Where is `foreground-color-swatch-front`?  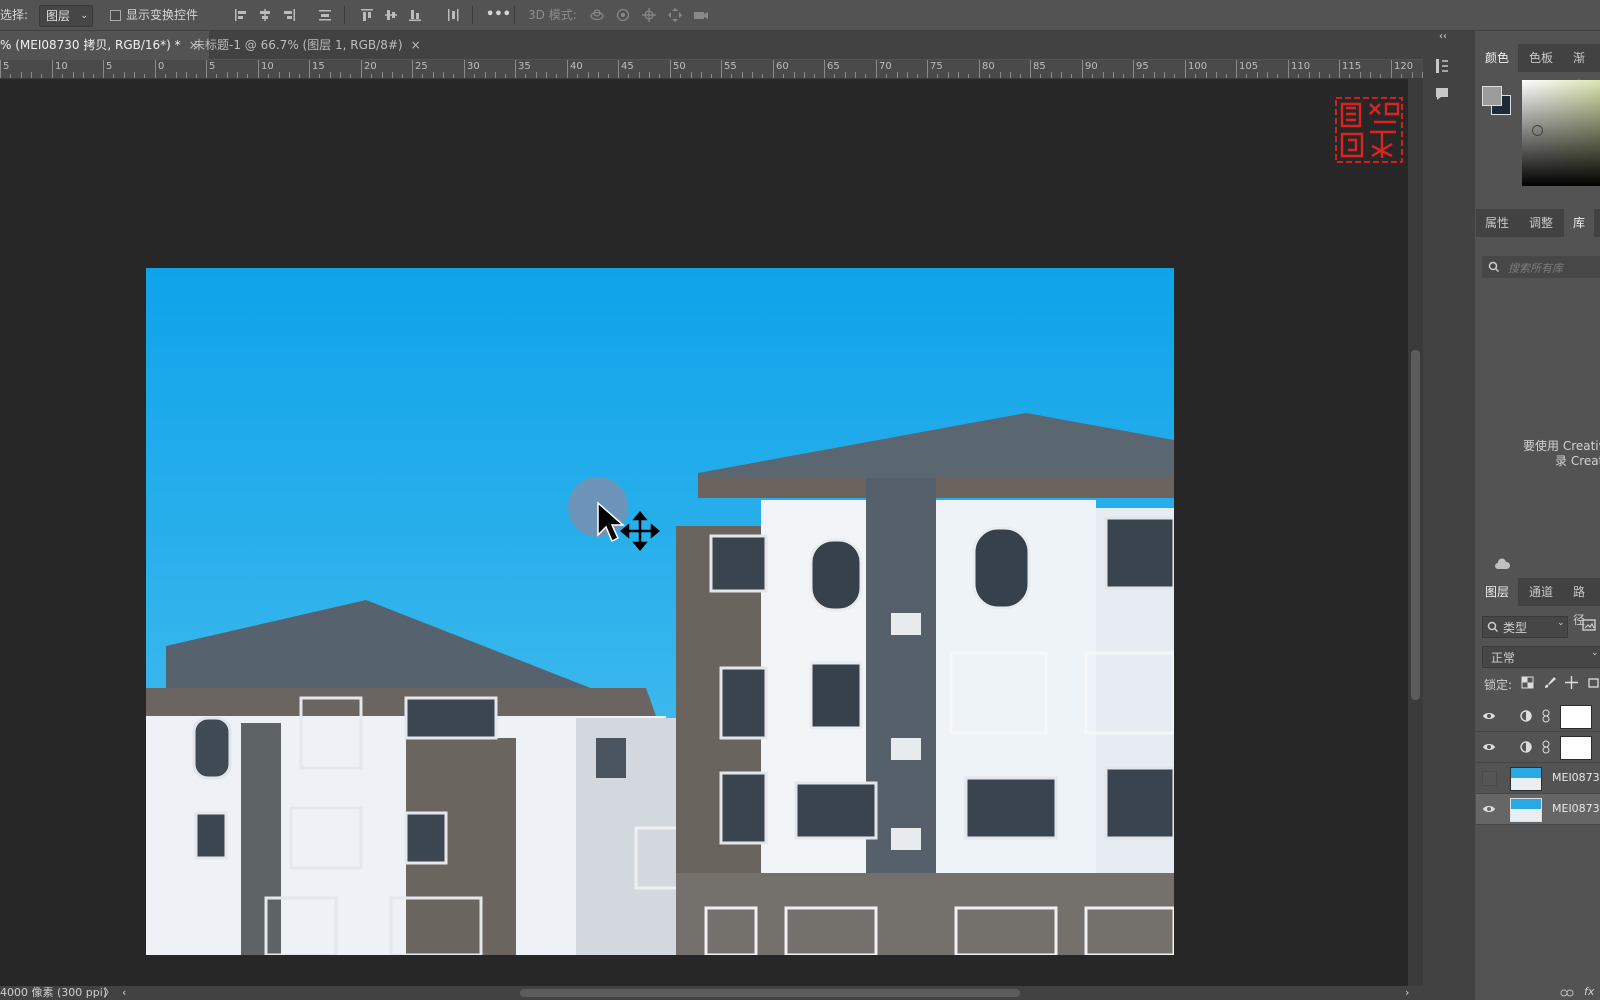
foreground-color-swatch-front is located at coordinates (1492, 96).